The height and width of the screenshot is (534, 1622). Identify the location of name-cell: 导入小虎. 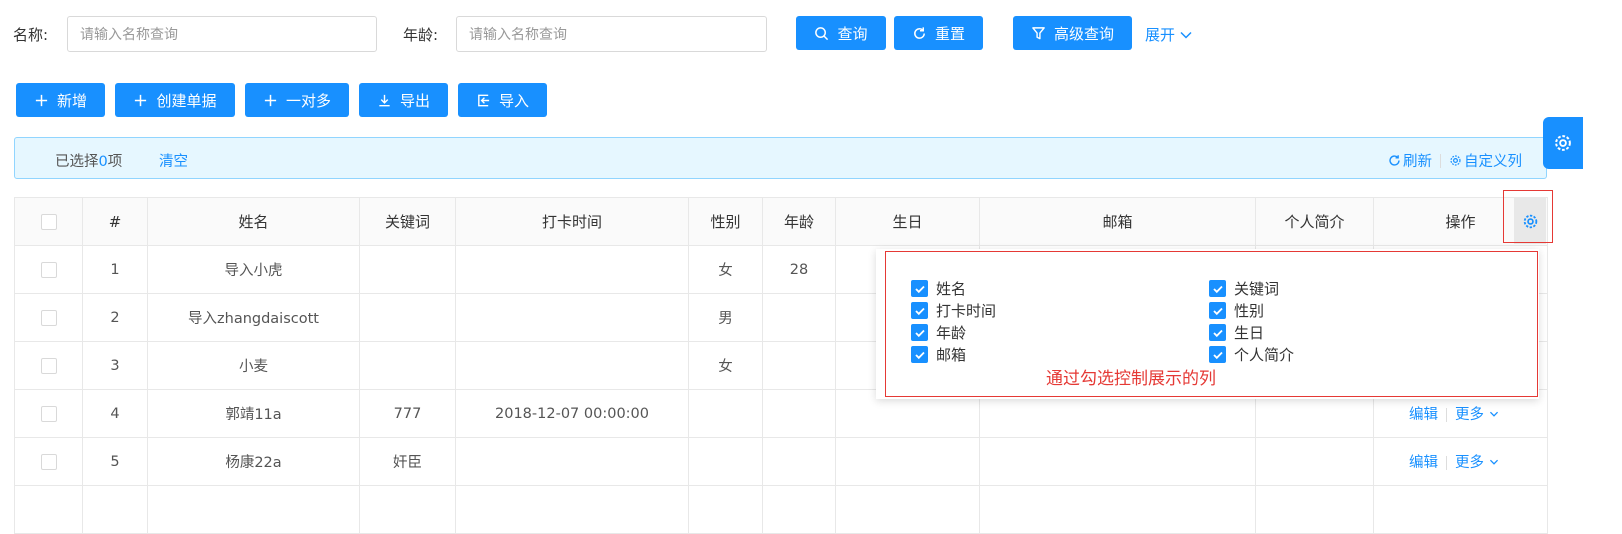
(253, 269).